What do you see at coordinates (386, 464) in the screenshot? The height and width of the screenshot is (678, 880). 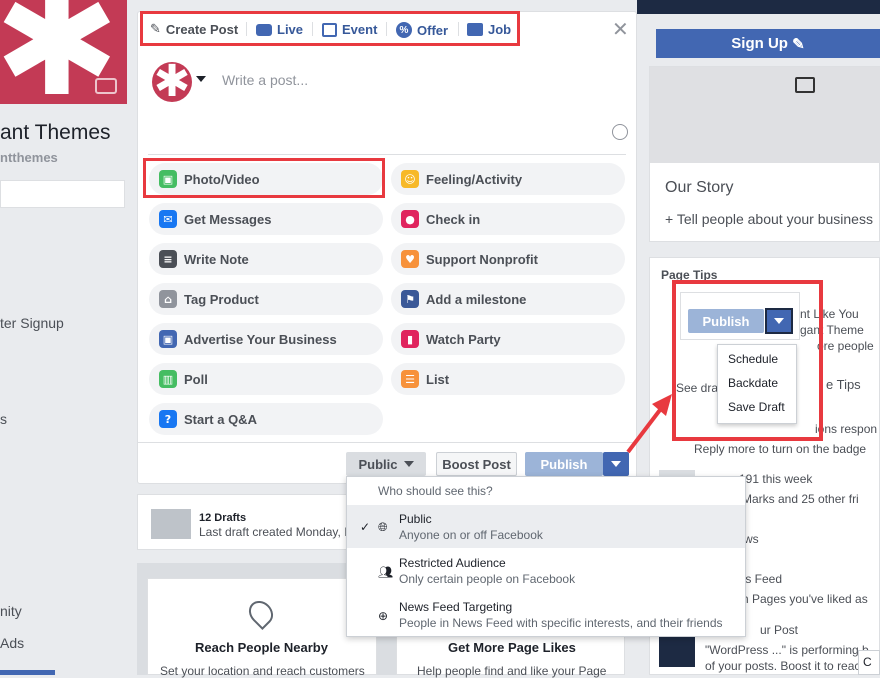 I see `audience-button: Public` at bounding box center [386, 464].